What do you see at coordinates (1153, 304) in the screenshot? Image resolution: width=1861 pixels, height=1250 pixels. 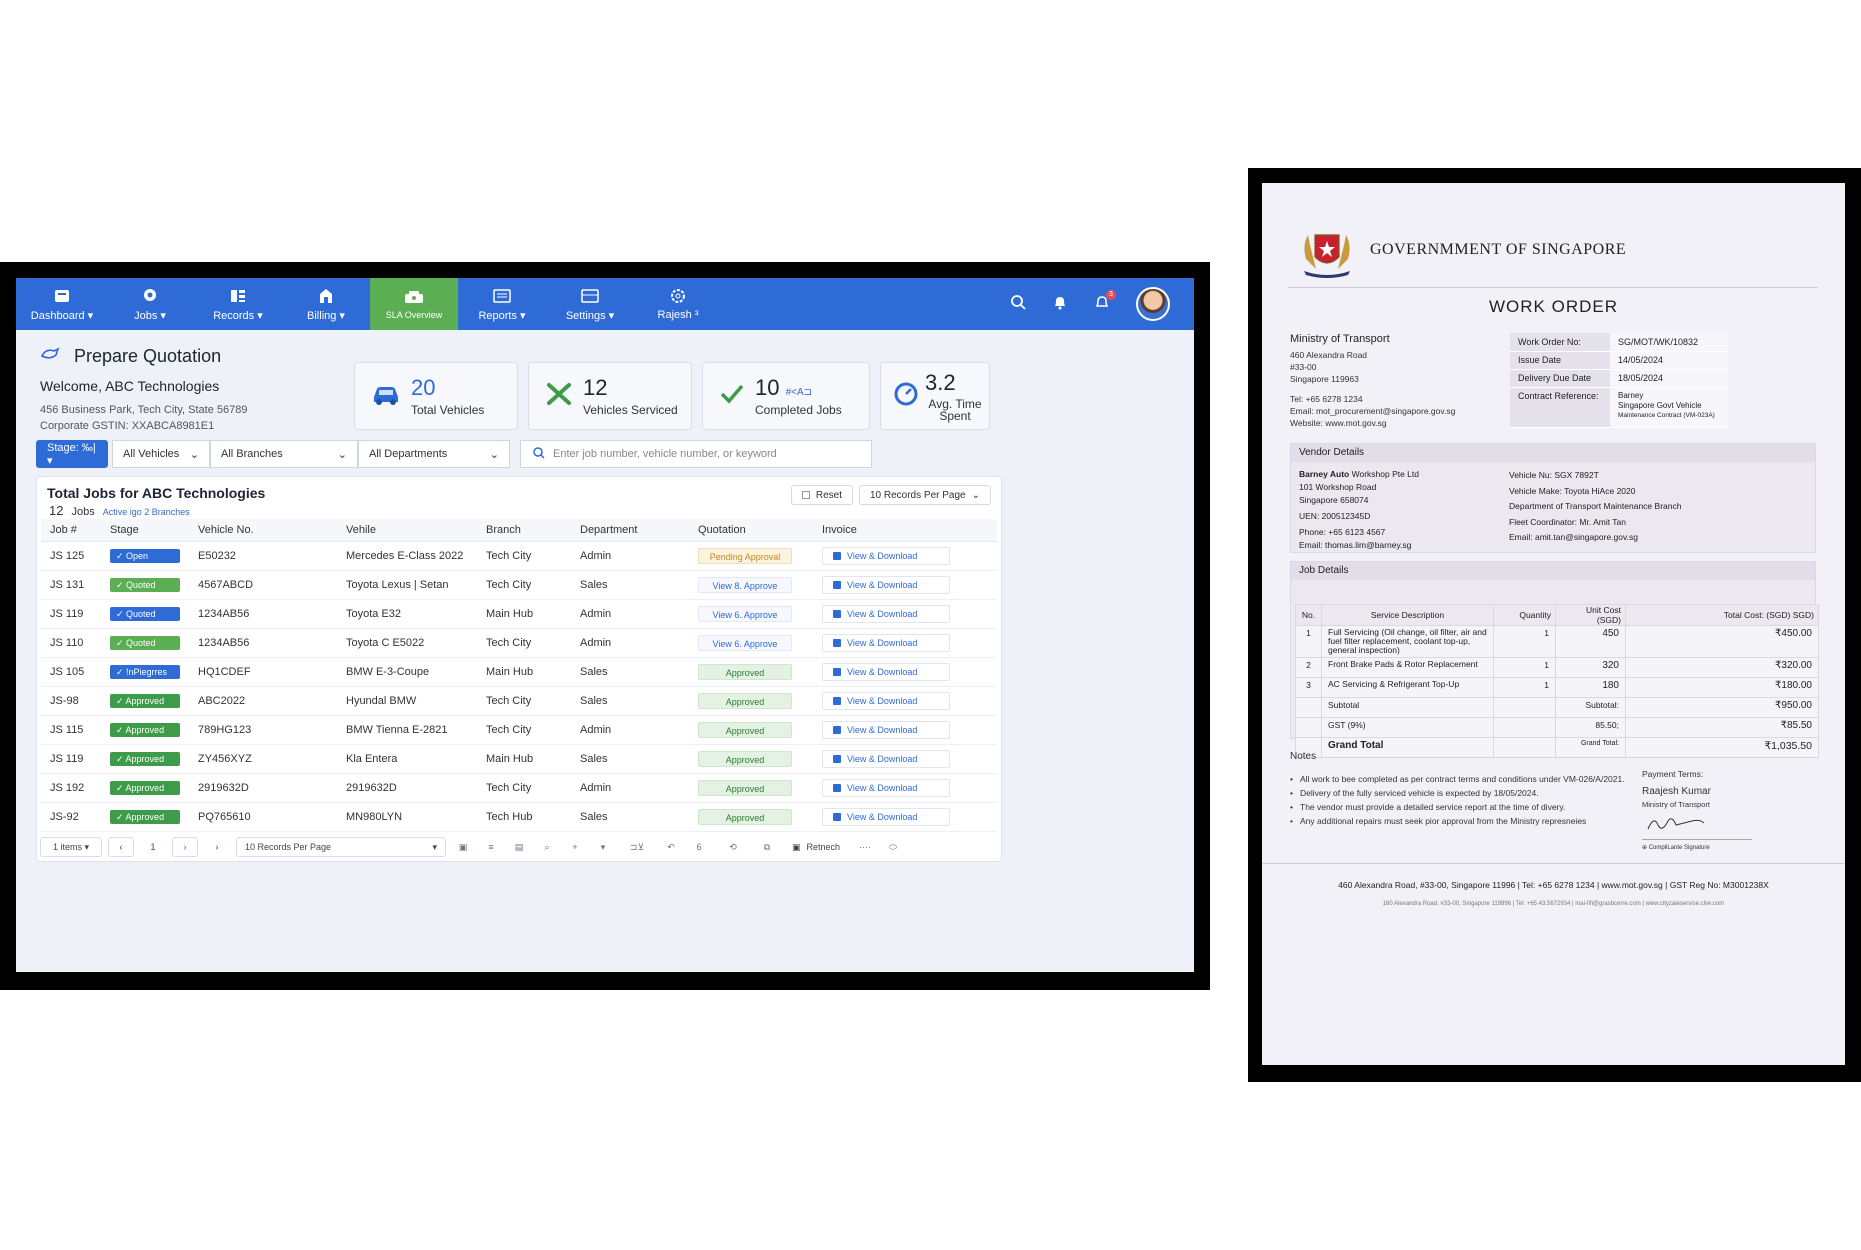 I see `avatar` at bounding box center [1153, 304].